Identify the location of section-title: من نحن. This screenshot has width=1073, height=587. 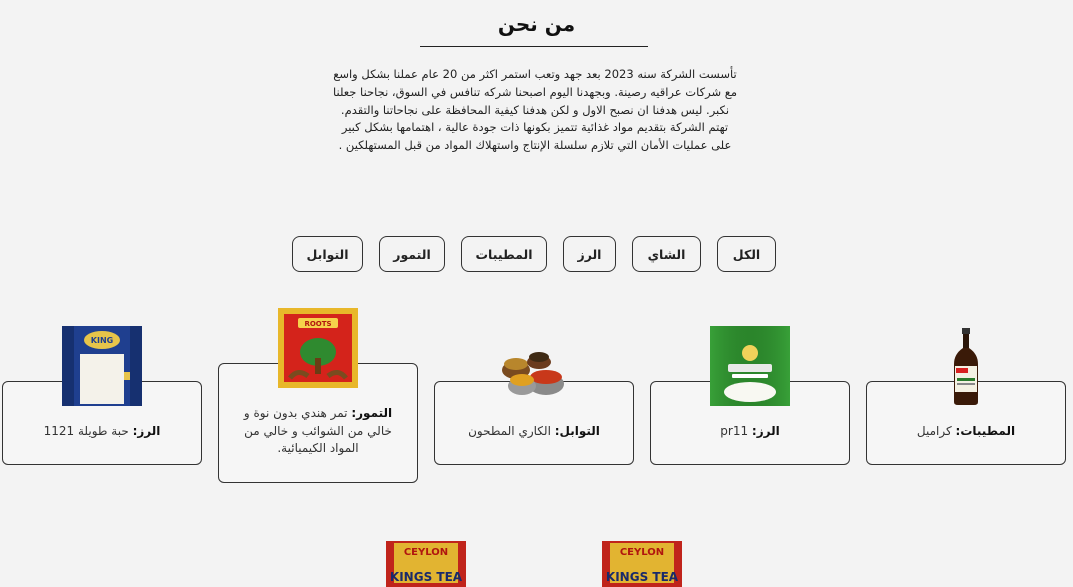
(536, 24).